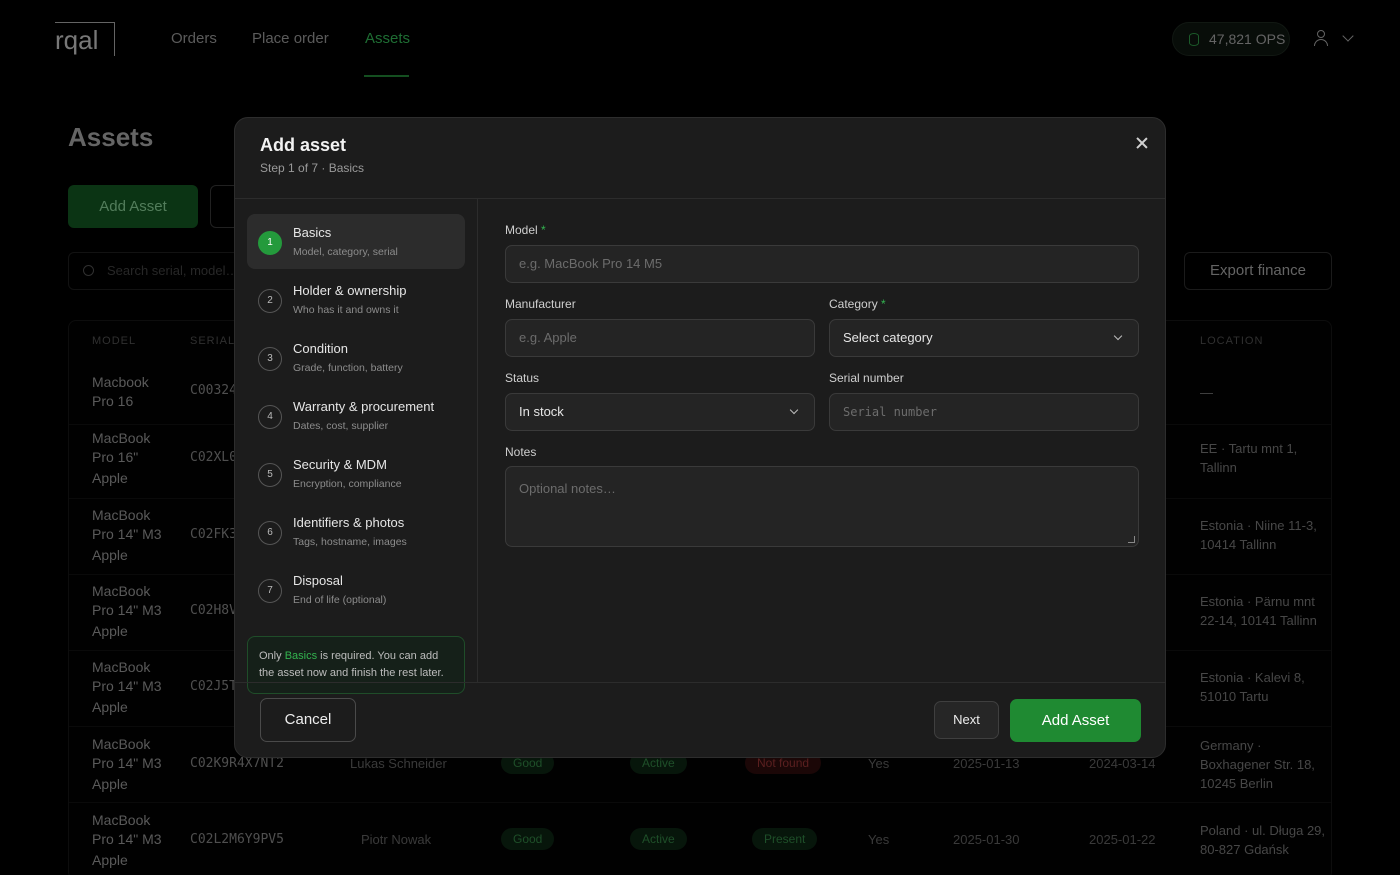 Image resolution: width=1400 pixels, height=875 pixels. I want to click on close-icon, so click(1142, 144).